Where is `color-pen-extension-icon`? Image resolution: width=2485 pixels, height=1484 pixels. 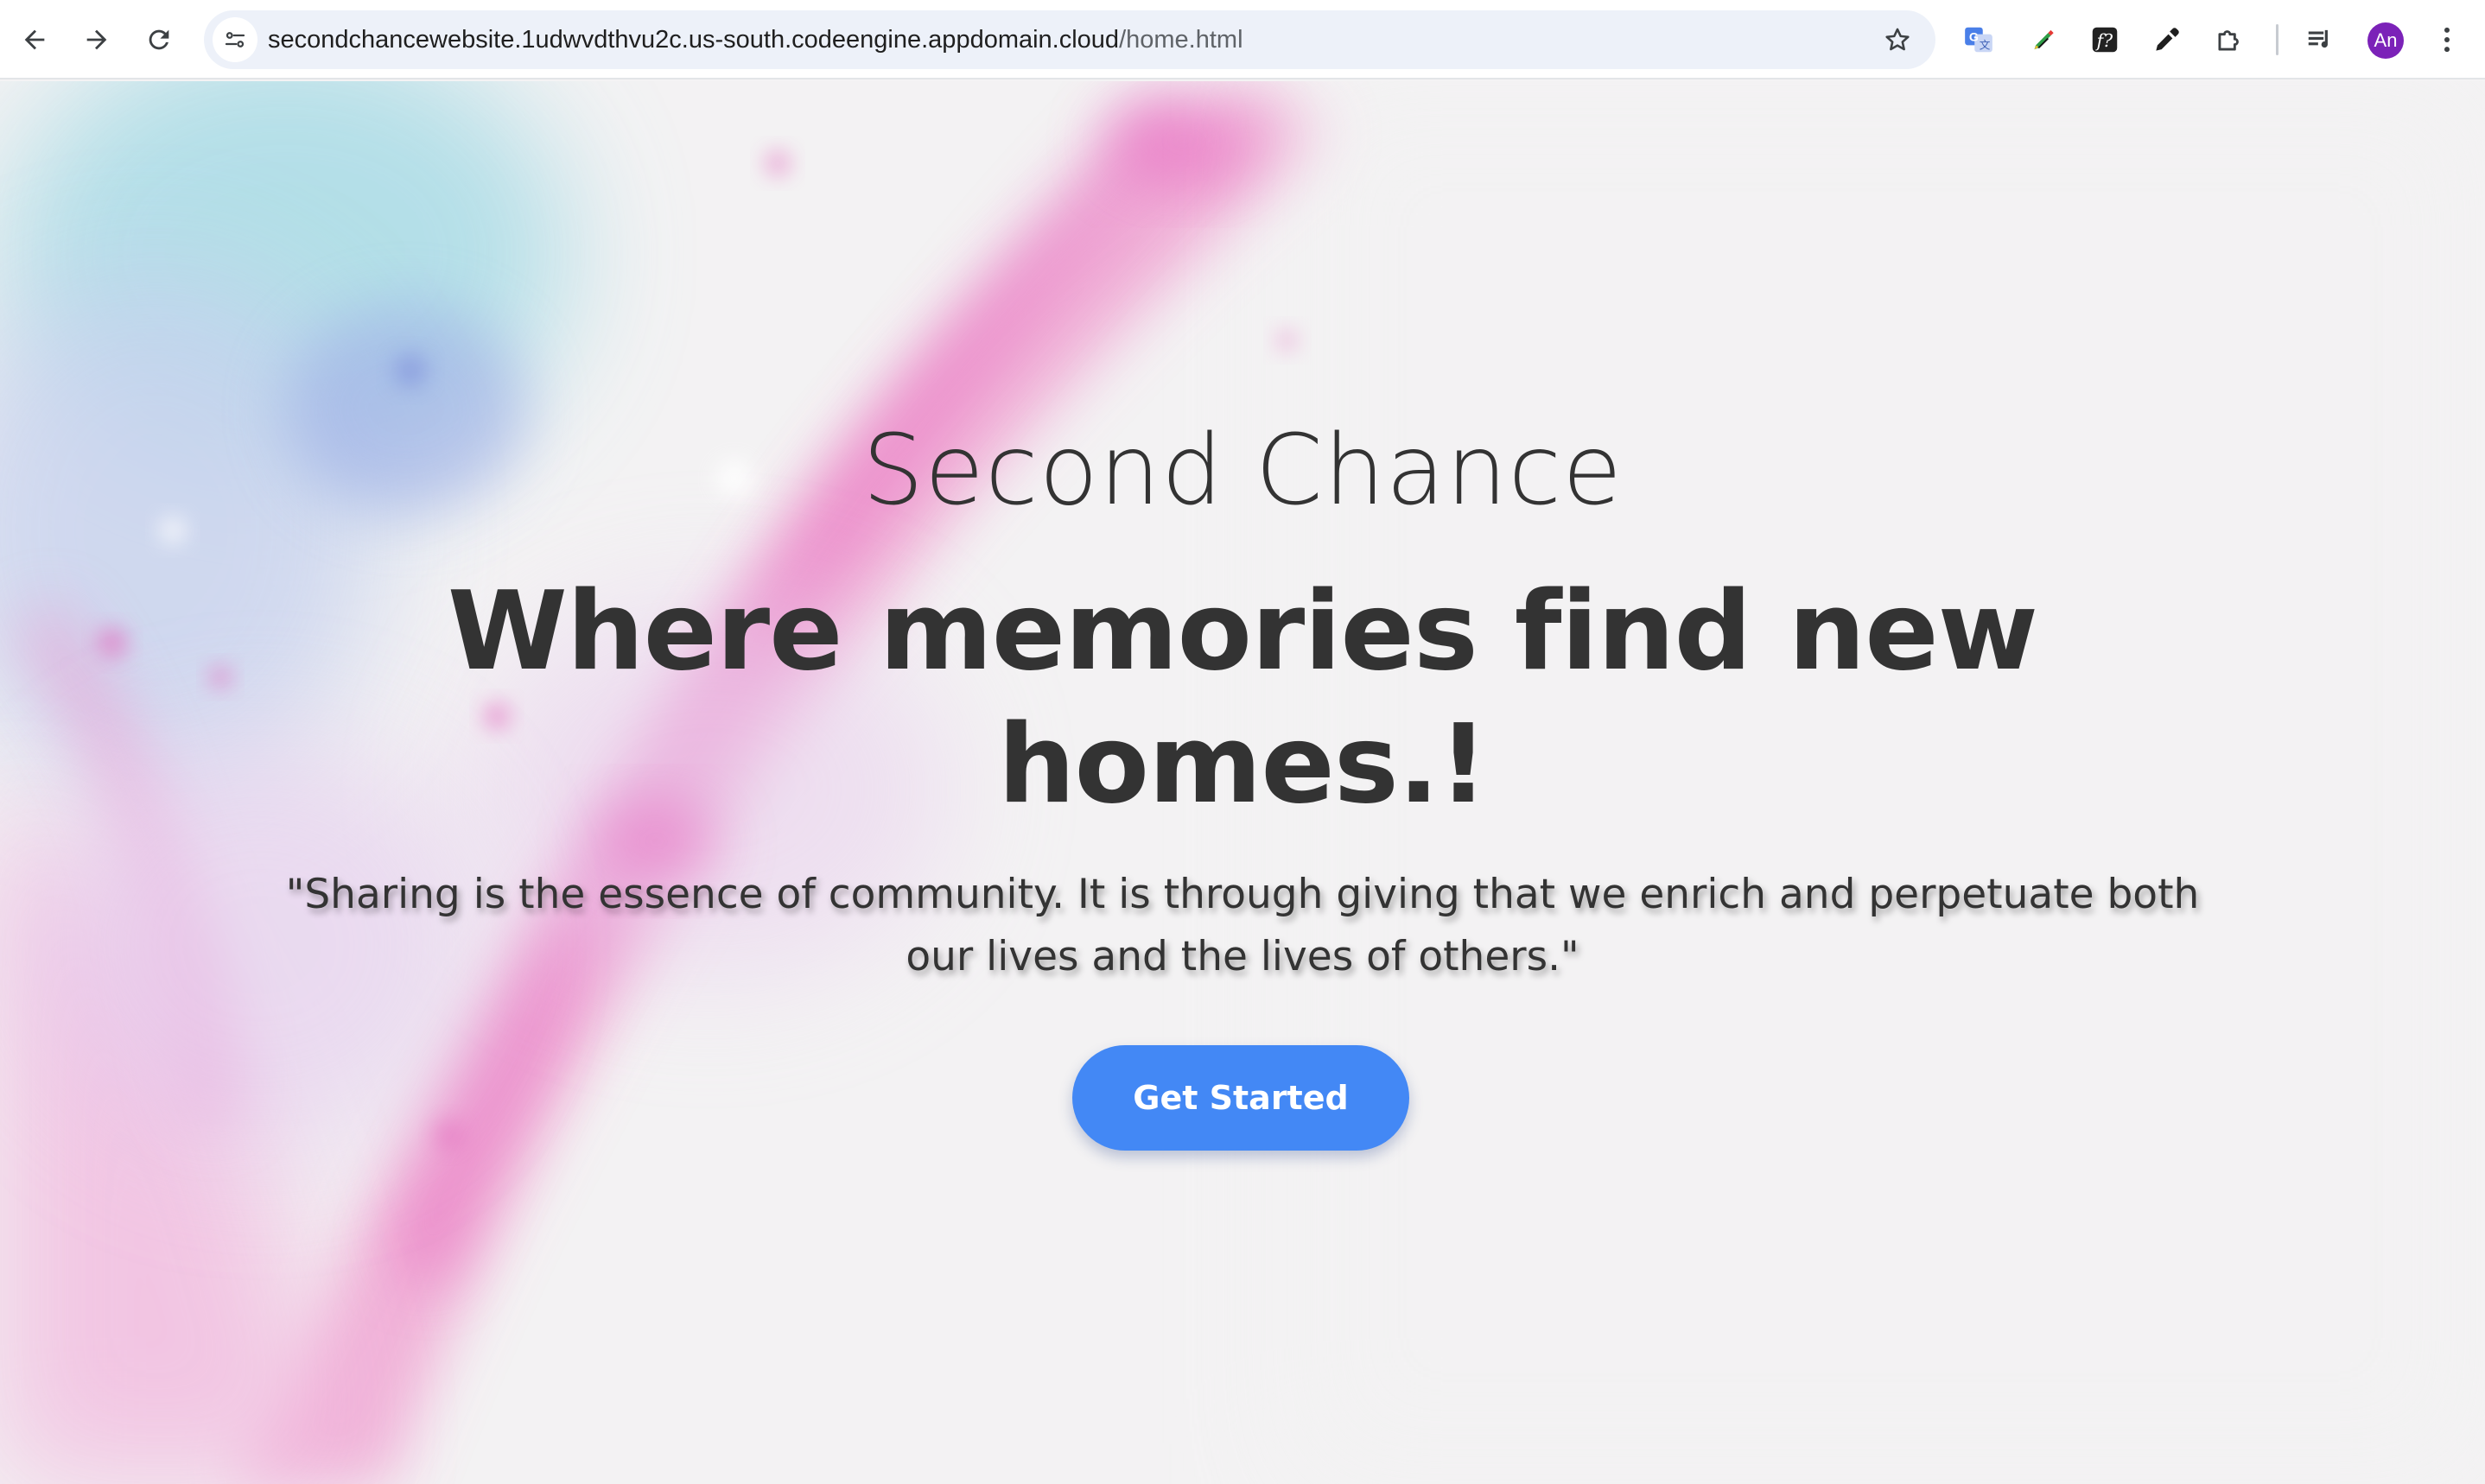 color-pen-extension-icon is located at coordinates (2044, 39).